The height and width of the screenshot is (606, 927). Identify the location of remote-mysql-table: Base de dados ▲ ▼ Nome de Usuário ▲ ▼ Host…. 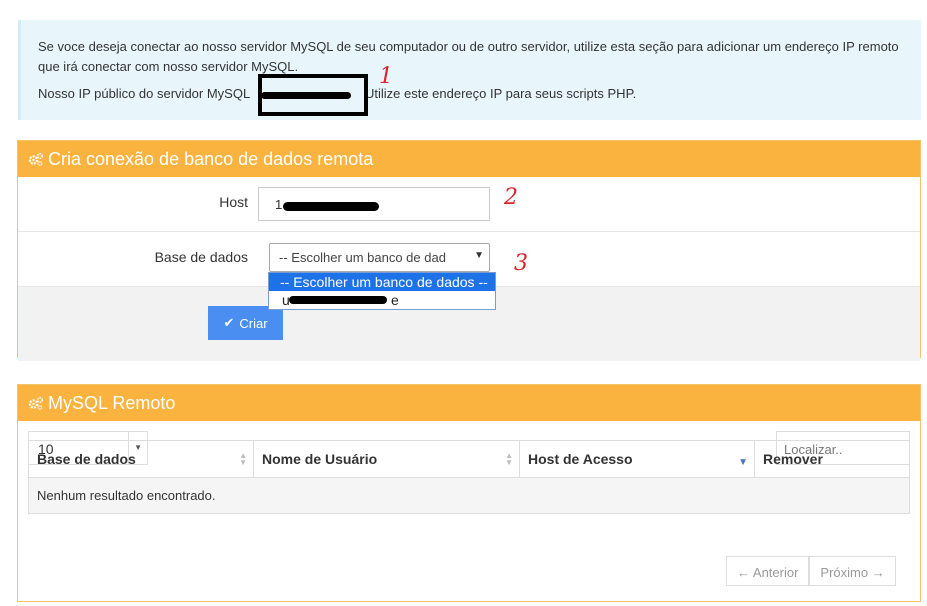
(469, 477).